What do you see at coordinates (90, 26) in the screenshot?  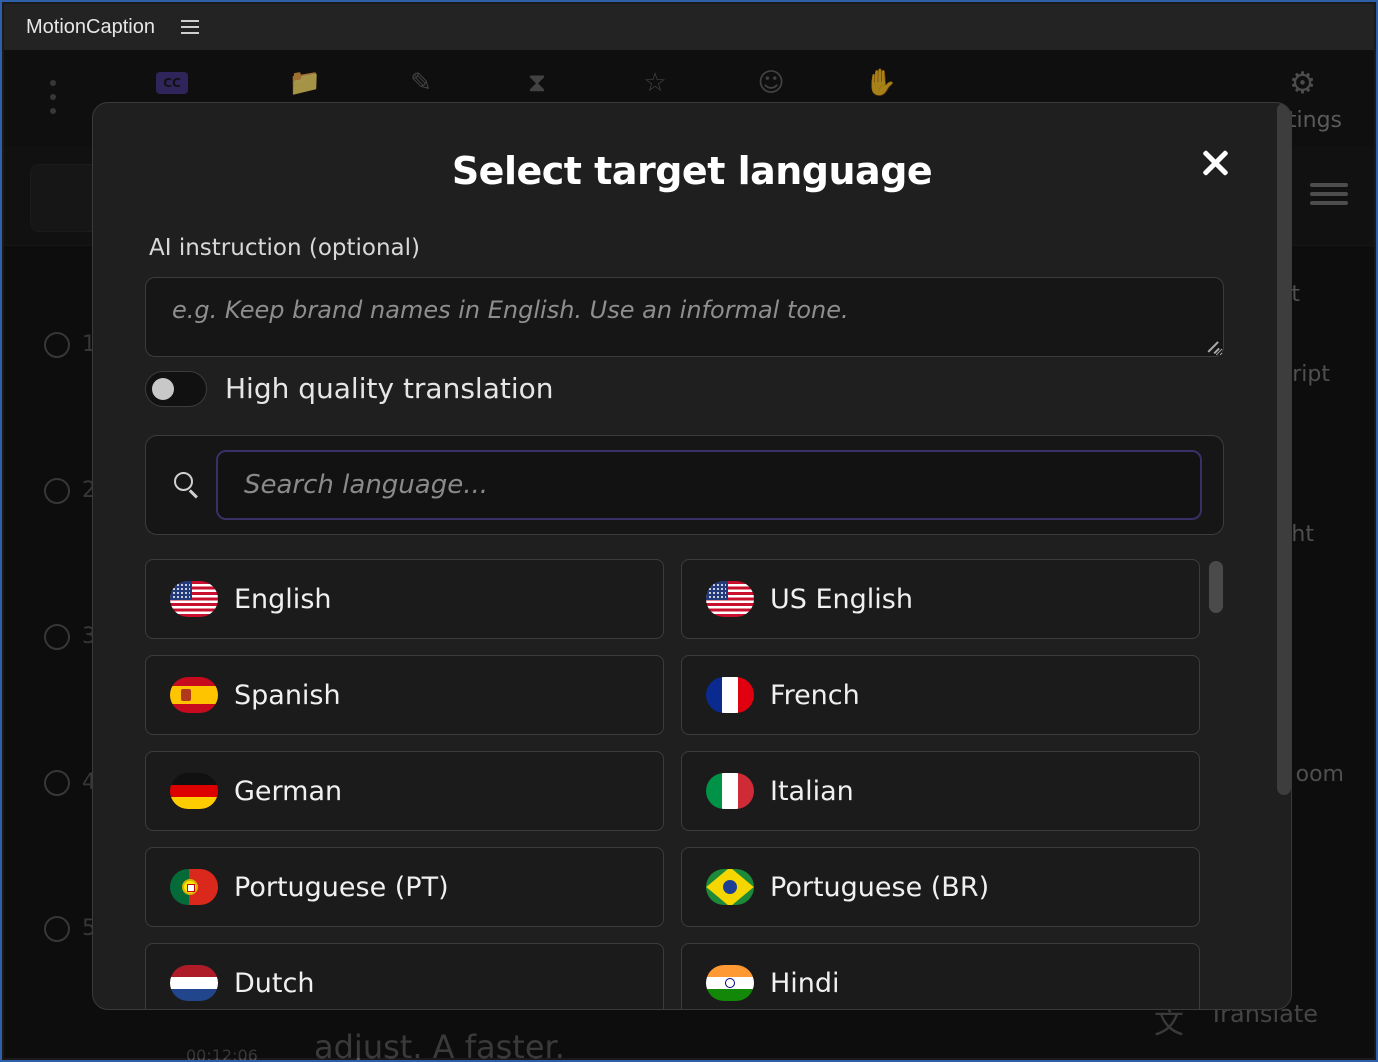 I see `app-title: MotionCaption` at bounding box center [90, 26].